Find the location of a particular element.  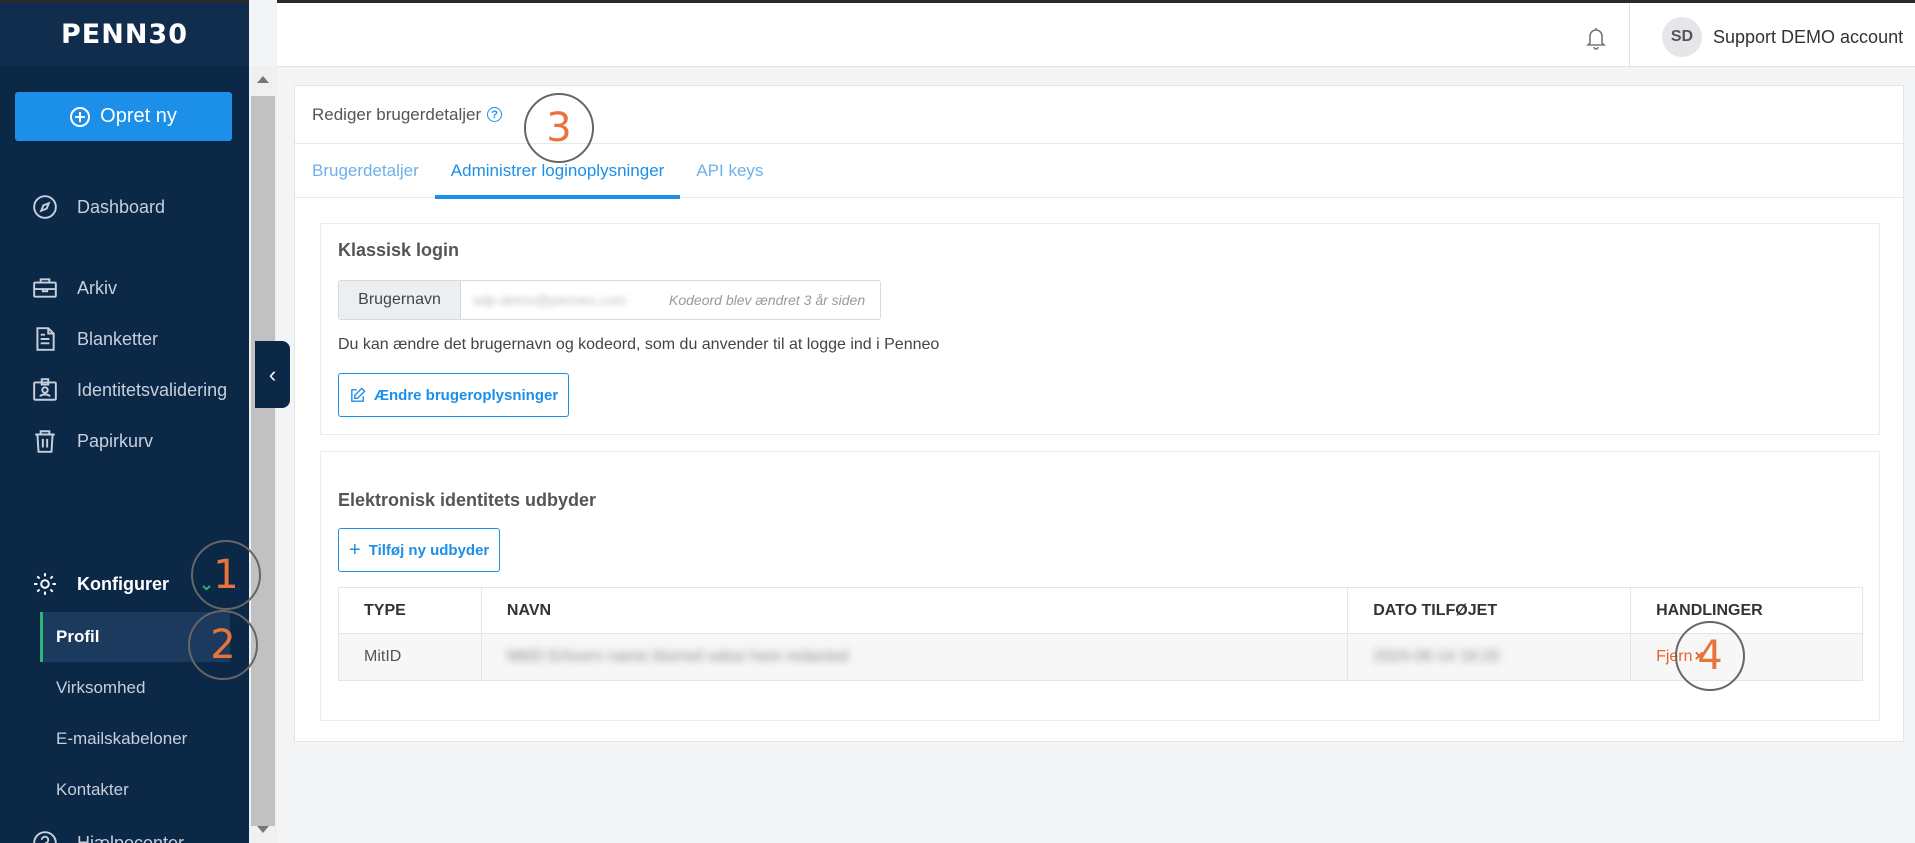

change-credentials-button: Ændre brugeroplysninger is located at coordinates (454, 395).